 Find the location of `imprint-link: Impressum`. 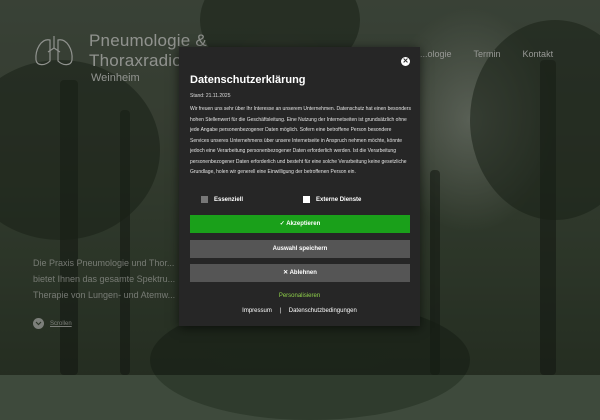

imprint-link: Impressum is located at coordinates (257, 311).